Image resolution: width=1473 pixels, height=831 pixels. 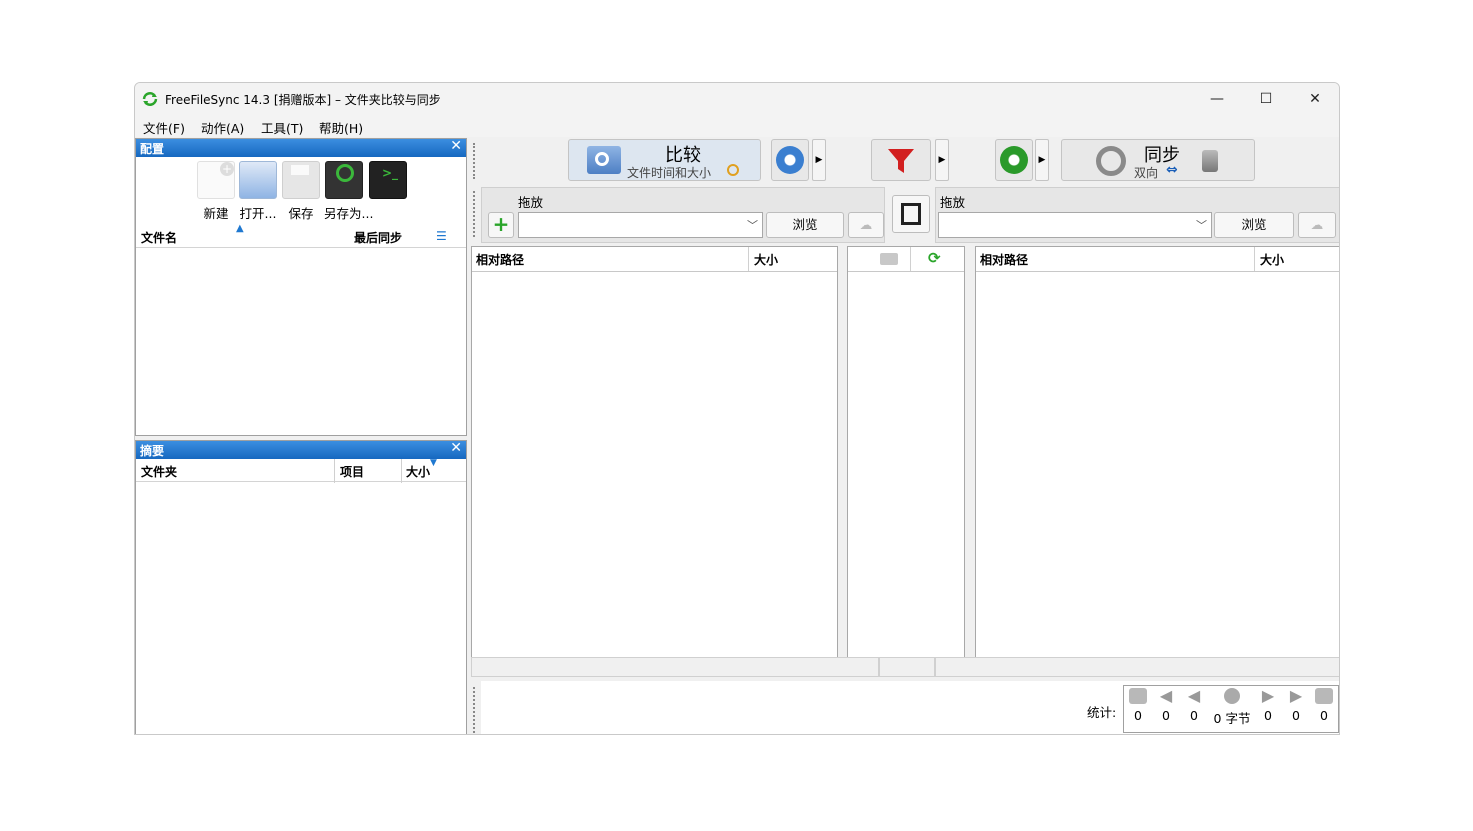 What do you see at coordinates (1232, 707) in the screenshot?
I see `stat-data-size: 0 字节` at bounding box center [1232, 707].